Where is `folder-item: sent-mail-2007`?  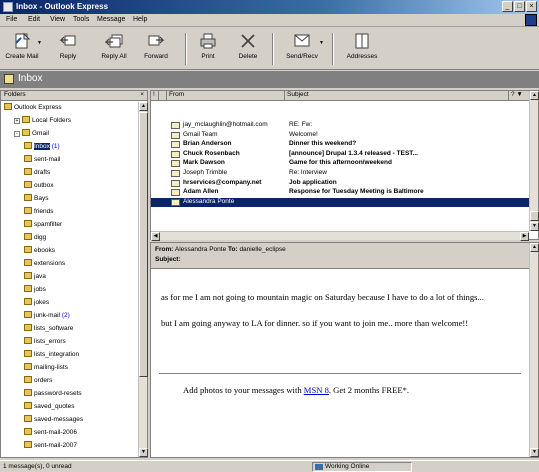
folder-item: sent-mail-2007 is located at coordinates (50, 445).